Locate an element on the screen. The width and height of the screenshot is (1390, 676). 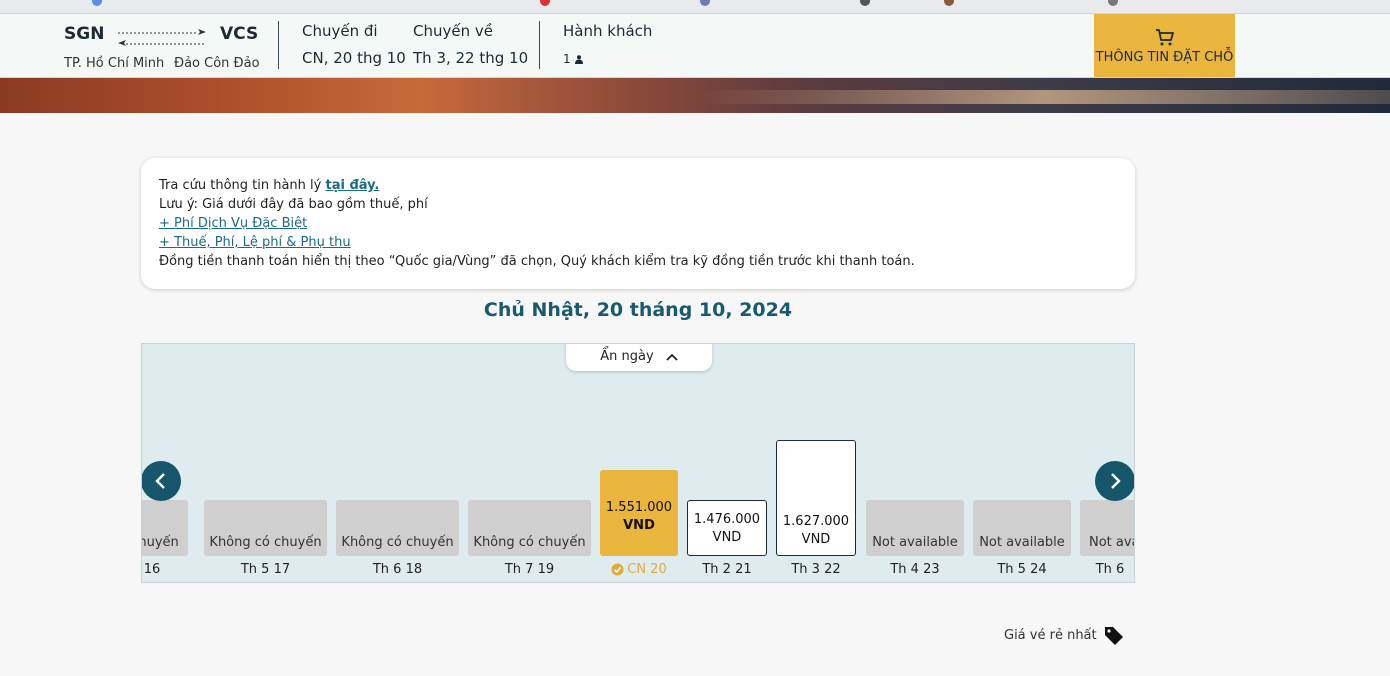
hide-dates-label: Ẩn ngày is located at coordinates (627, 356).